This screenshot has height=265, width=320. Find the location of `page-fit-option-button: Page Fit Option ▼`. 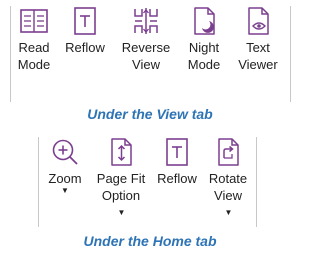

page-fit-option-button: Page Fit Option ▼ is located at coordinates (121, 179).